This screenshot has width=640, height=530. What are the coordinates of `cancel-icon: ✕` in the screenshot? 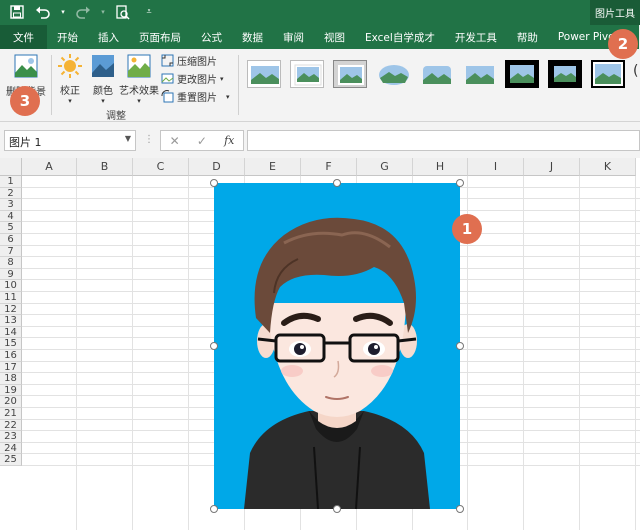 It's located at (175, 141).